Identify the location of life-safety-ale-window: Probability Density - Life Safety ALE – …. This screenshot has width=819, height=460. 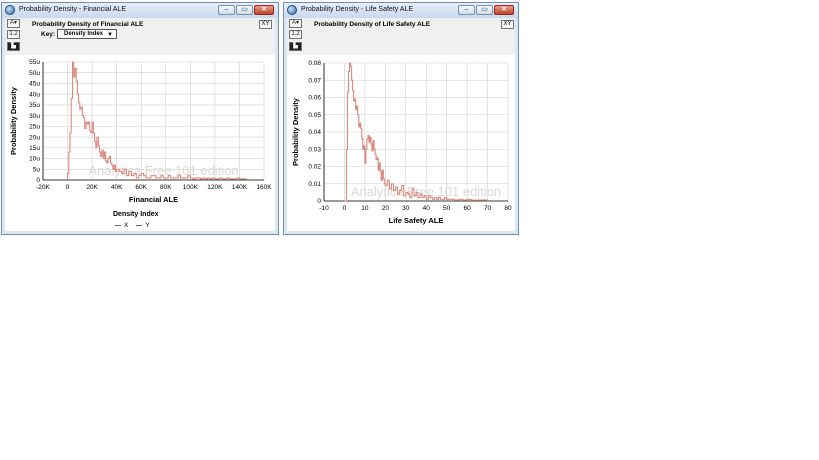
(401, 118).